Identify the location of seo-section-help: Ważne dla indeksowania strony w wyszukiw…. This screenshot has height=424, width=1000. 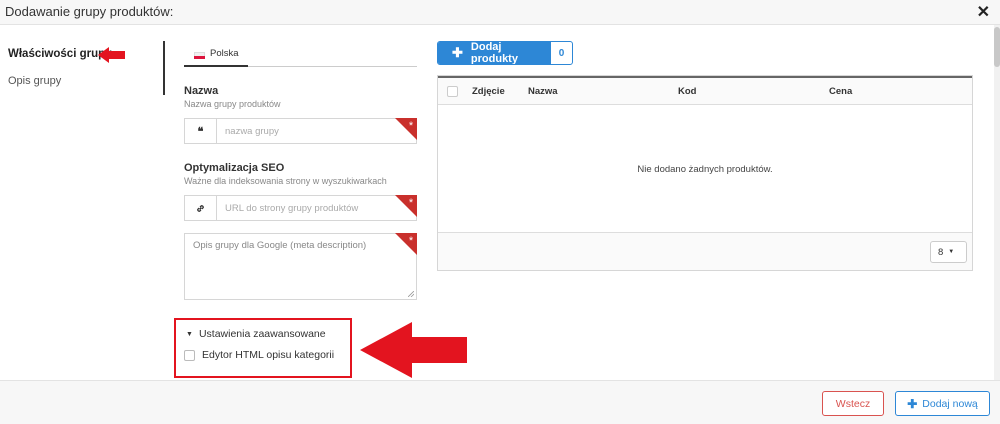
(285, 181).